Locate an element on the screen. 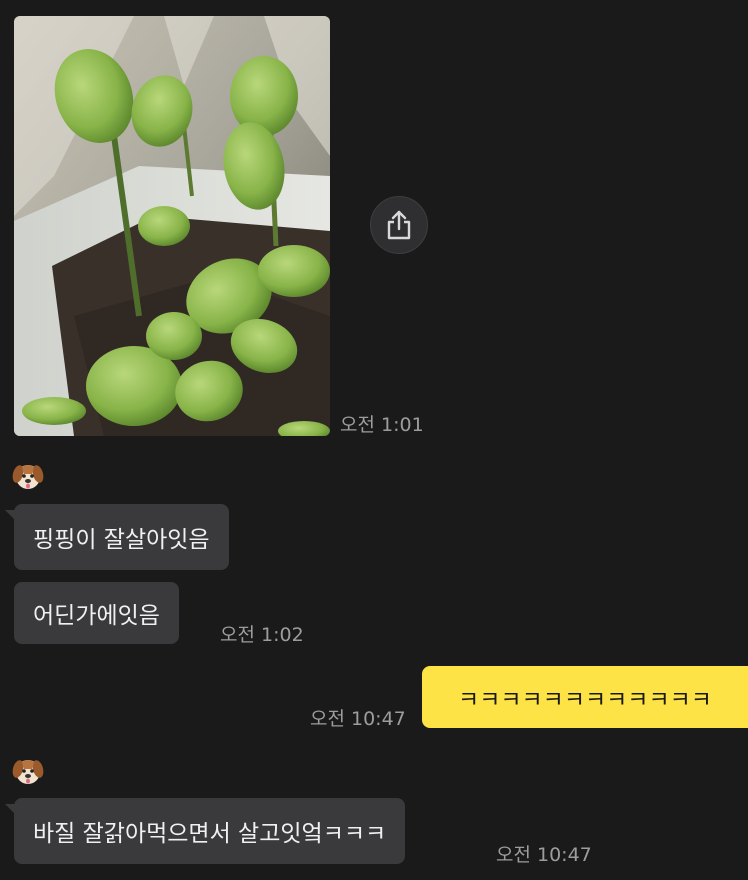  my-message-bubble: ㅋㅋㅋㅋㅋㅋㅋㅋㅋㅋㅋㅋ is located at coordinates (585, 697).